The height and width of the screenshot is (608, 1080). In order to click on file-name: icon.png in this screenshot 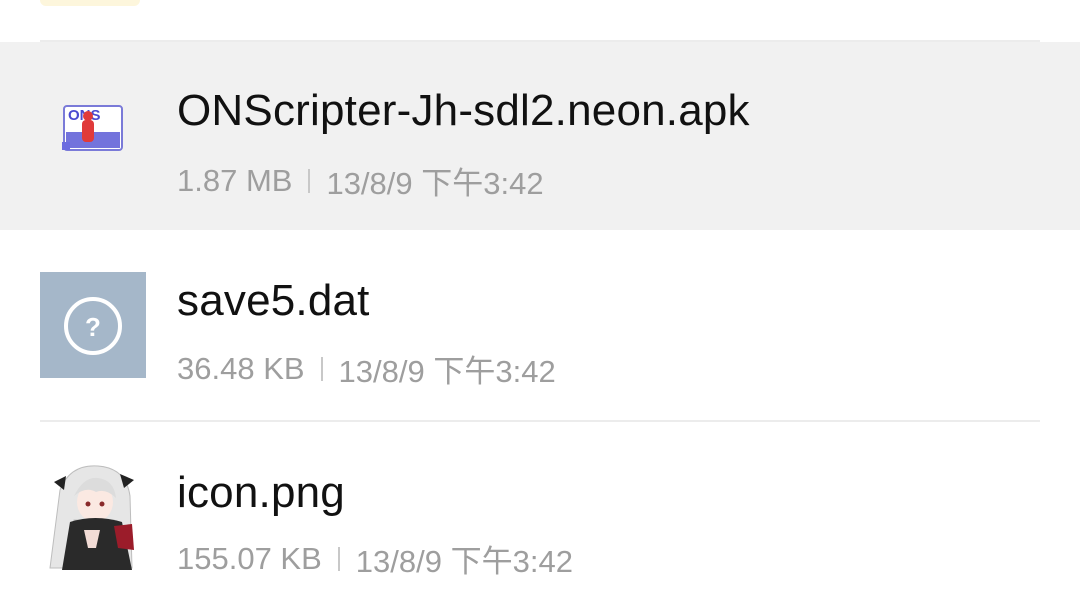, I will do `click(261, 492)`.